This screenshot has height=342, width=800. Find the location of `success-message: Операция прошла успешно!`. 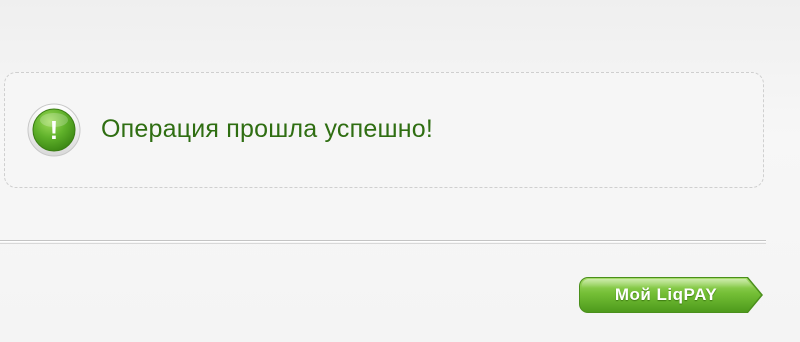

success-message: Операция прошла успешно! is located at coordinates (267, 129).